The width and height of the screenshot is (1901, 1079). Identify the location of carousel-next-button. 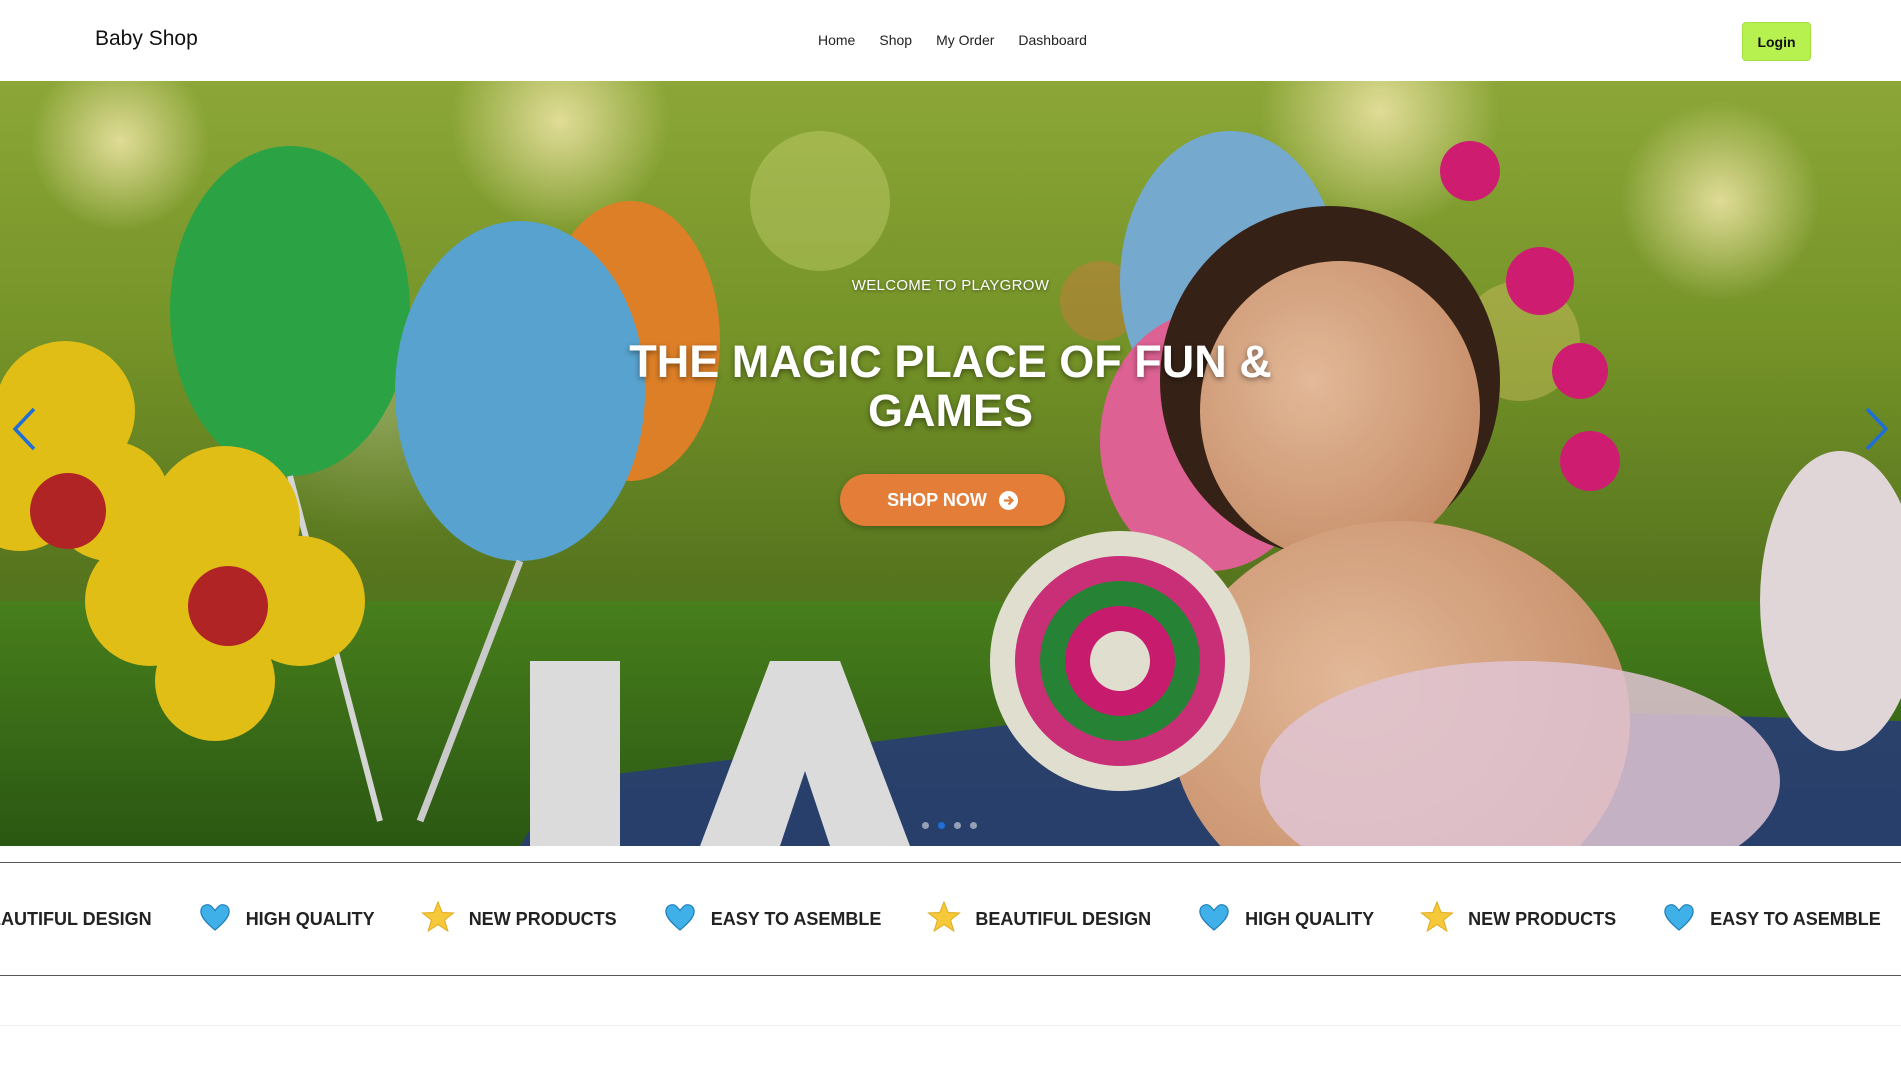
(1877, 429).